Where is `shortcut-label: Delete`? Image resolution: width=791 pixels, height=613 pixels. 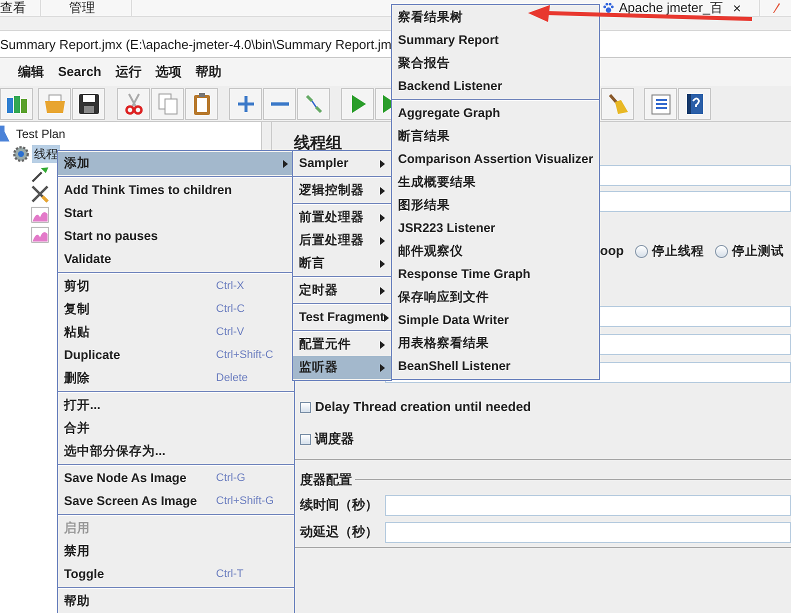 shortcut-label: Delete is located at coordinates (232, 378).